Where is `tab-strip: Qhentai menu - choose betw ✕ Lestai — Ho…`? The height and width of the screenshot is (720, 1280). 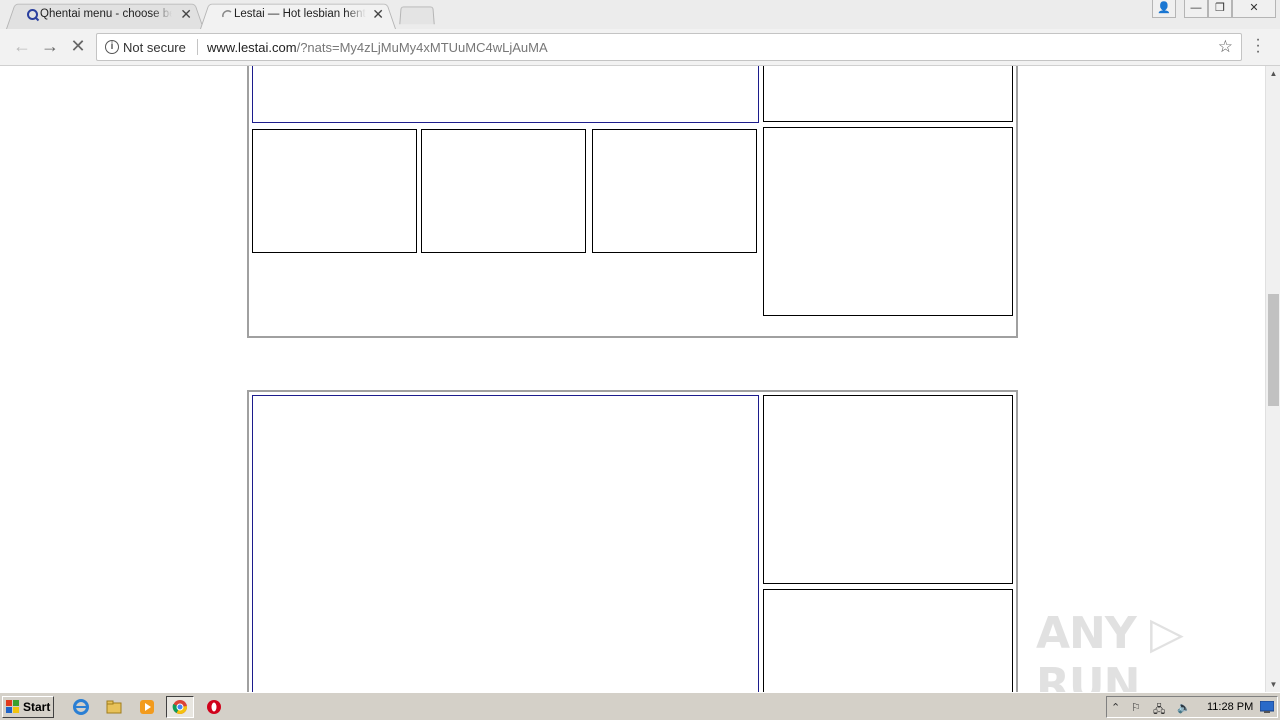
tab-strip: Qhentai menu - choose betw ✕ Lestai — Ho… is located at coordinates (640, 14).